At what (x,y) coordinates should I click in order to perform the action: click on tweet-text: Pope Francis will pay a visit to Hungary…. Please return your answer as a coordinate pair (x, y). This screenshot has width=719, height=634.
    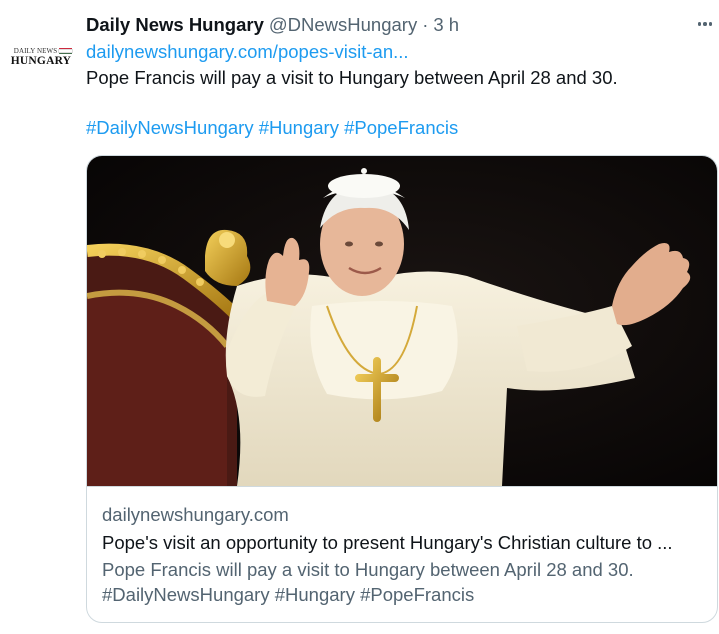
    Looking at the image, I should click on (352, 77).